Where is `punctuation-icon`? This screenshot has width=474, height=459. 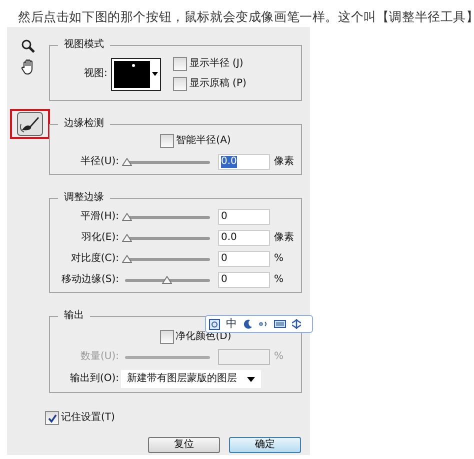 punctuation-icon is located at coordinates (263, 324).